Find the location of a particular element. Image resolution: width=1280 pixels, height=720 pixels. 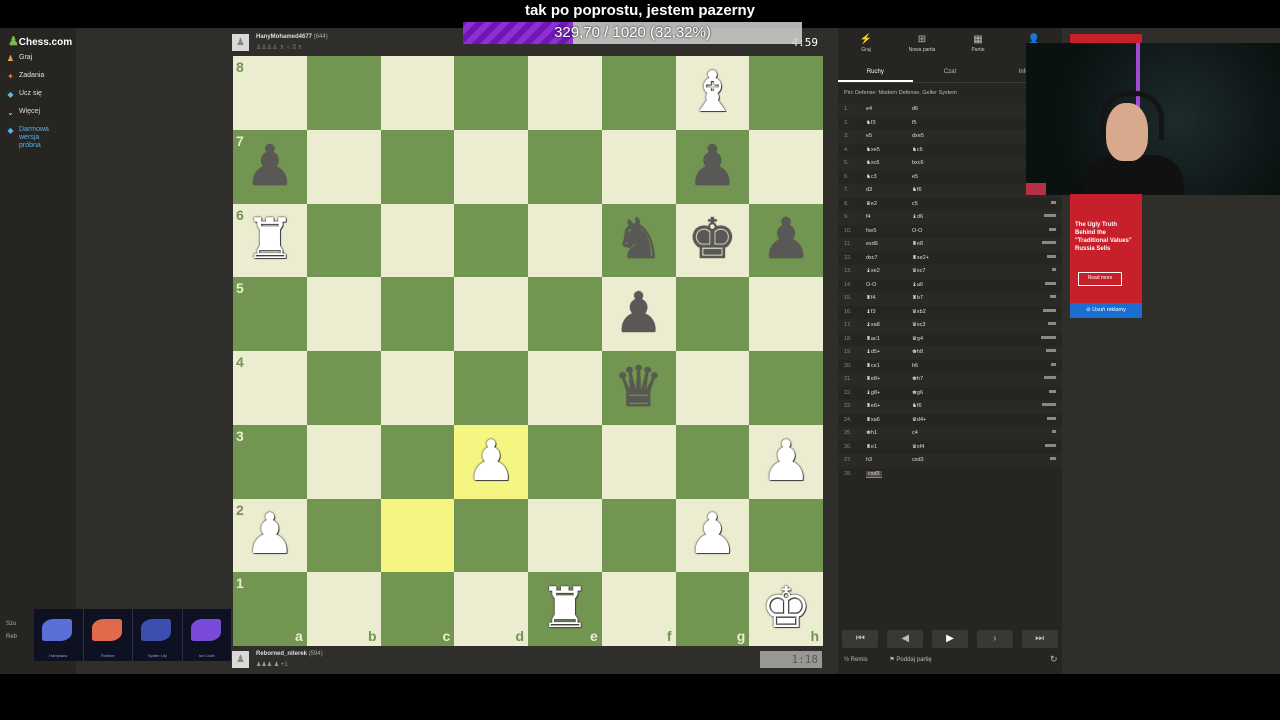

sidebar-user: Reb is located at coordinates (11, 637).